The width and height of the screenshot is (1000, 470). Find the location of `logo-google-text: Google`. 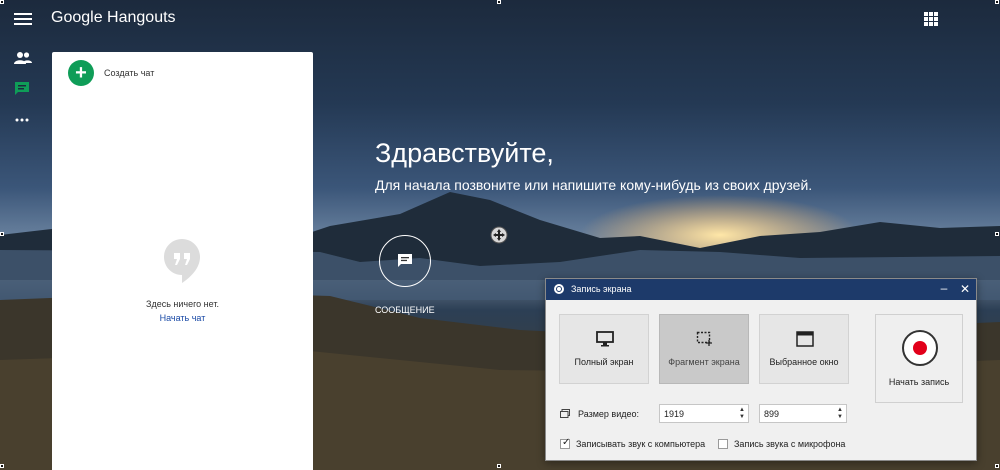

logo-google-text: Google is located at coordinates (77, 17).